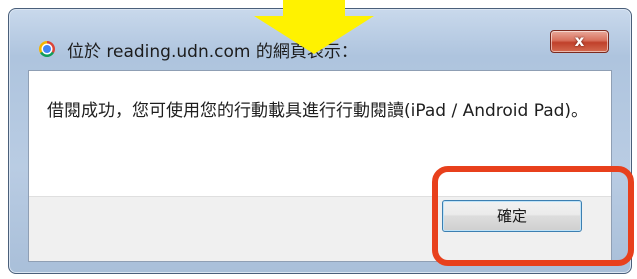  I want to click on chrome-icon, so click(47, 49).